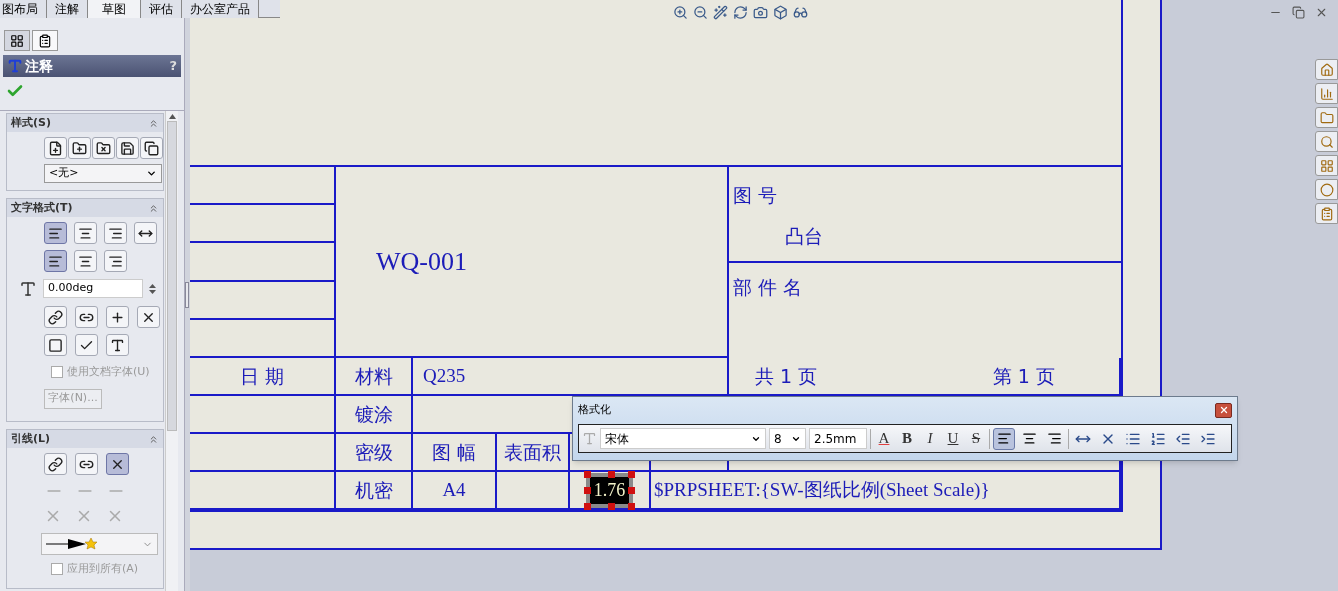  Describe the element at coordinates (683, 438) in the screenshot. I see `font-dropdown: 宋体` at that location.